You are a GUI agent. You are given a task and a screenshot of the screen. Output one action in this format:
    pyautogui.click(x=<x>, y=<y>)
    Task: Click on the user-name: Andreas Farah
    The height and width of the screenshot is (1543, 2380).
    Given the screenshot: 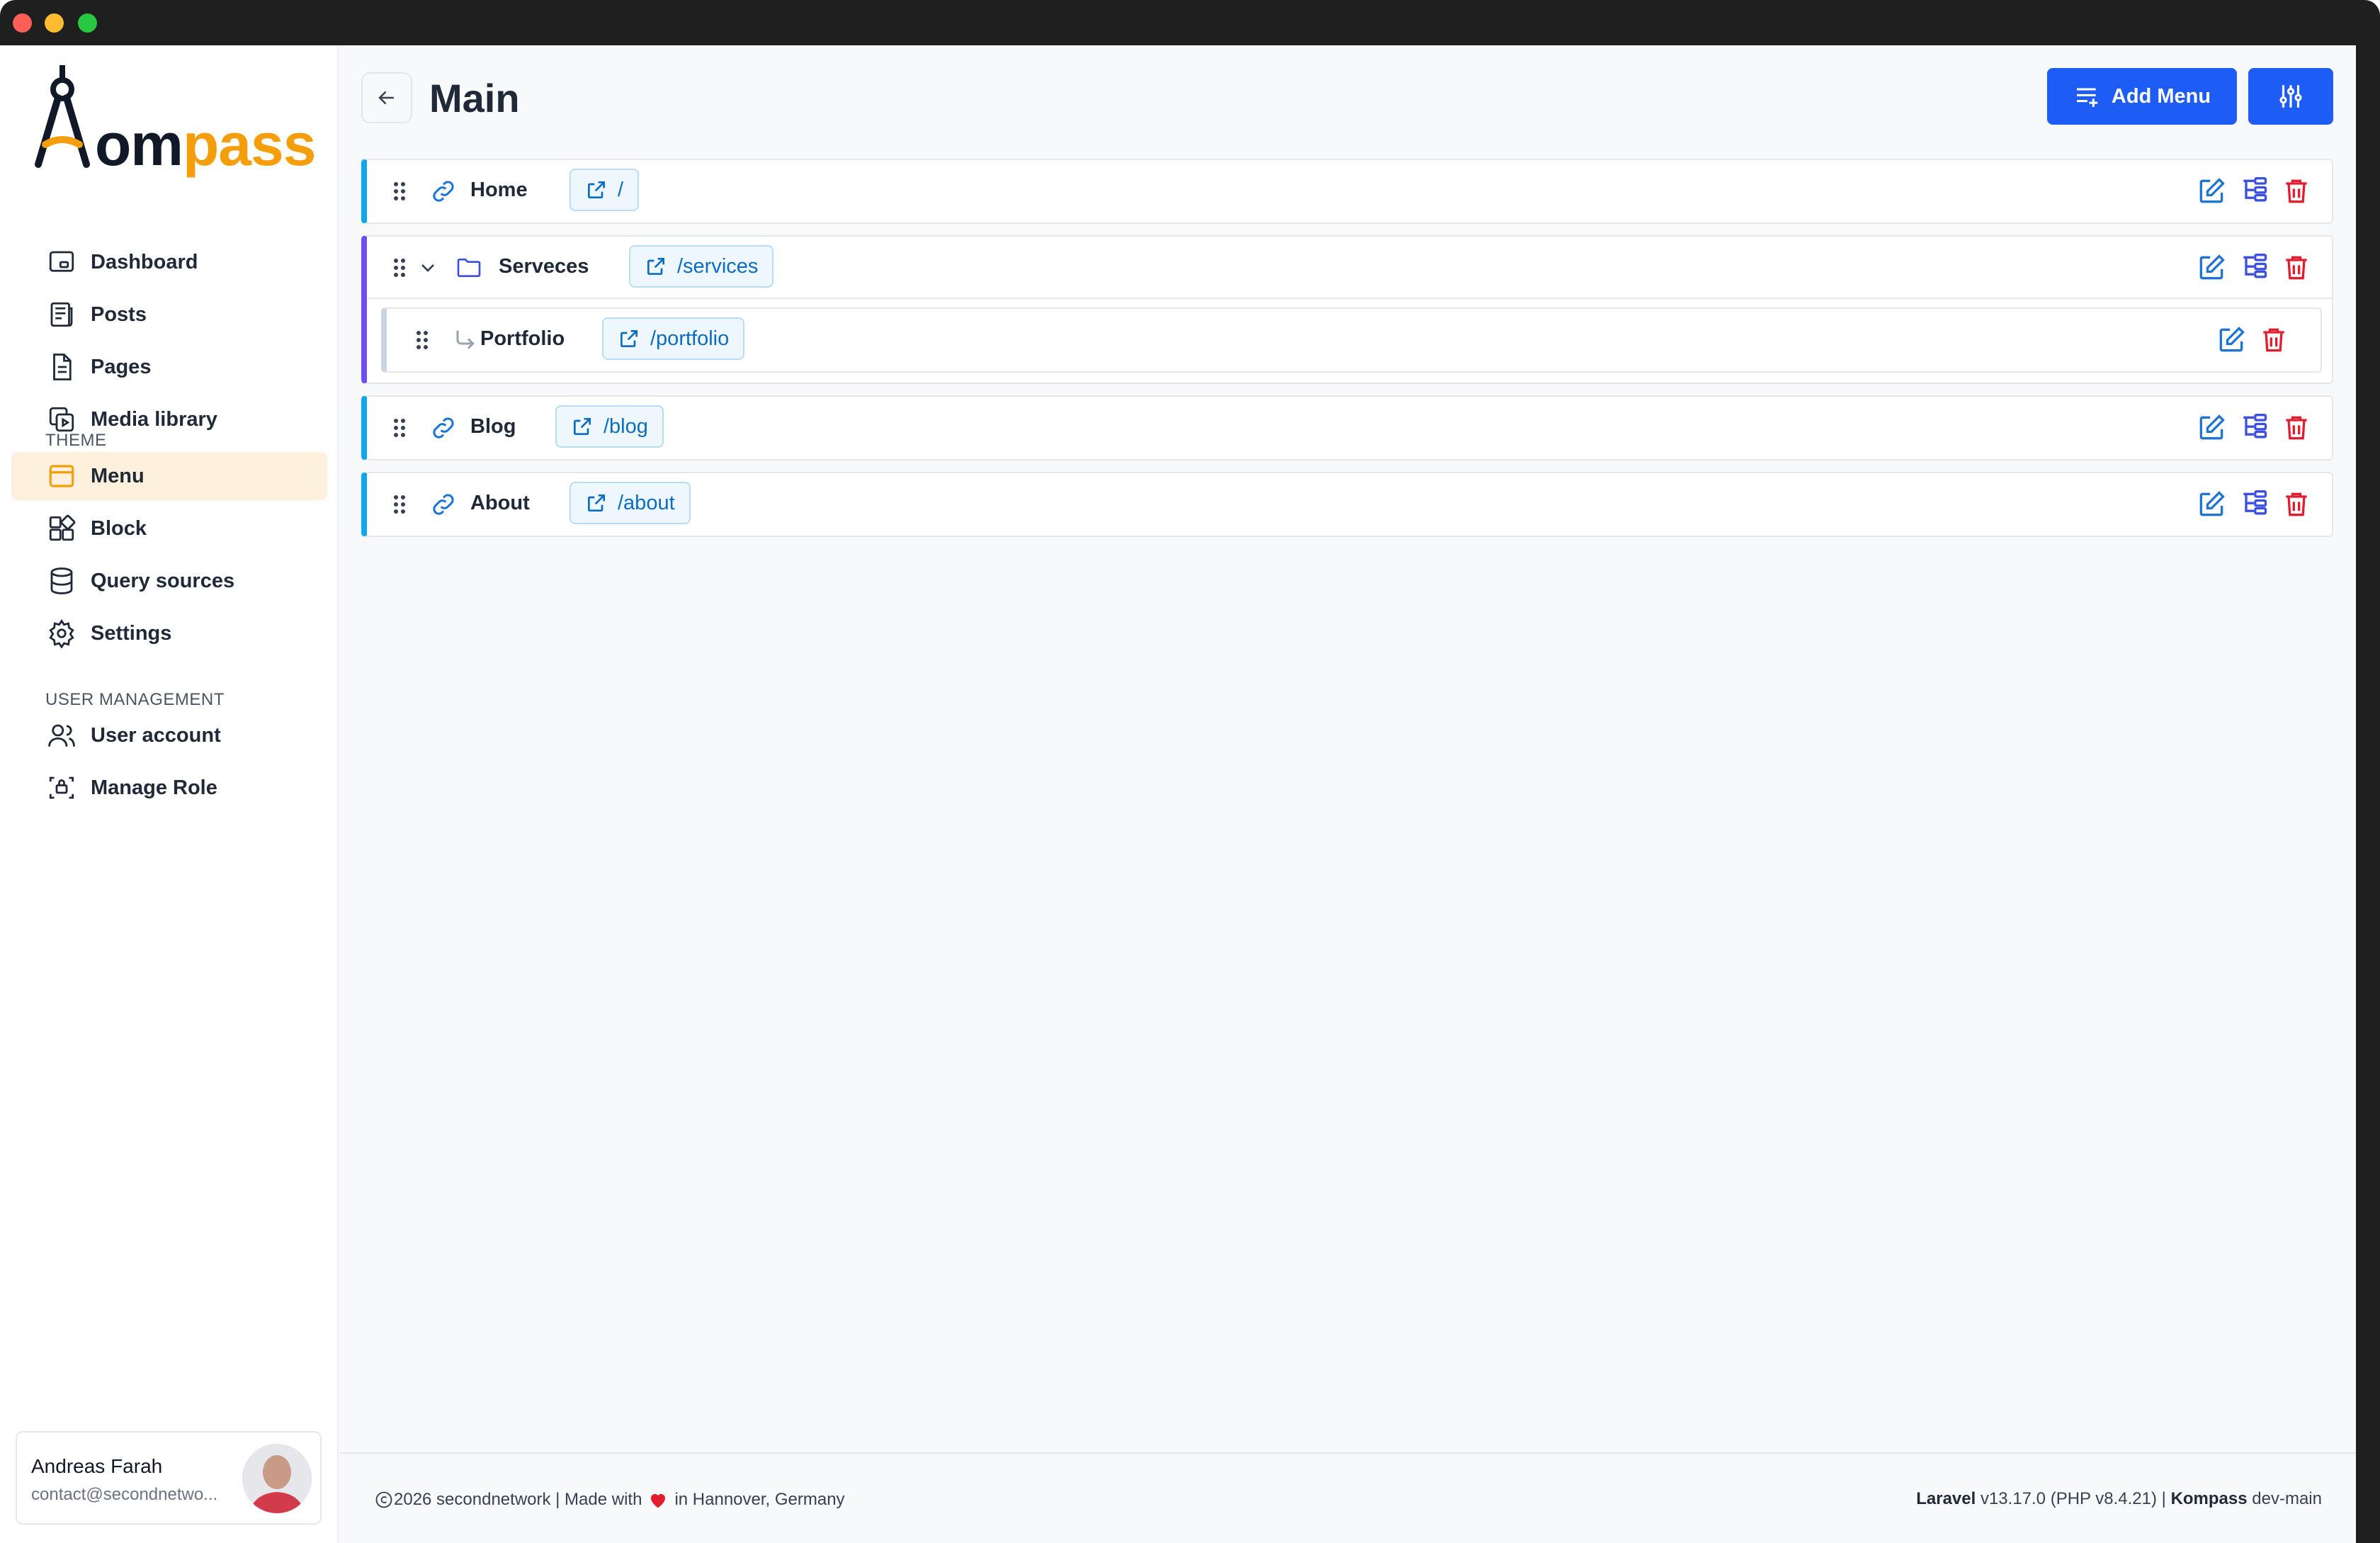 What is the action you would take?
    pyautogui.click(x=97, y=1466)
    